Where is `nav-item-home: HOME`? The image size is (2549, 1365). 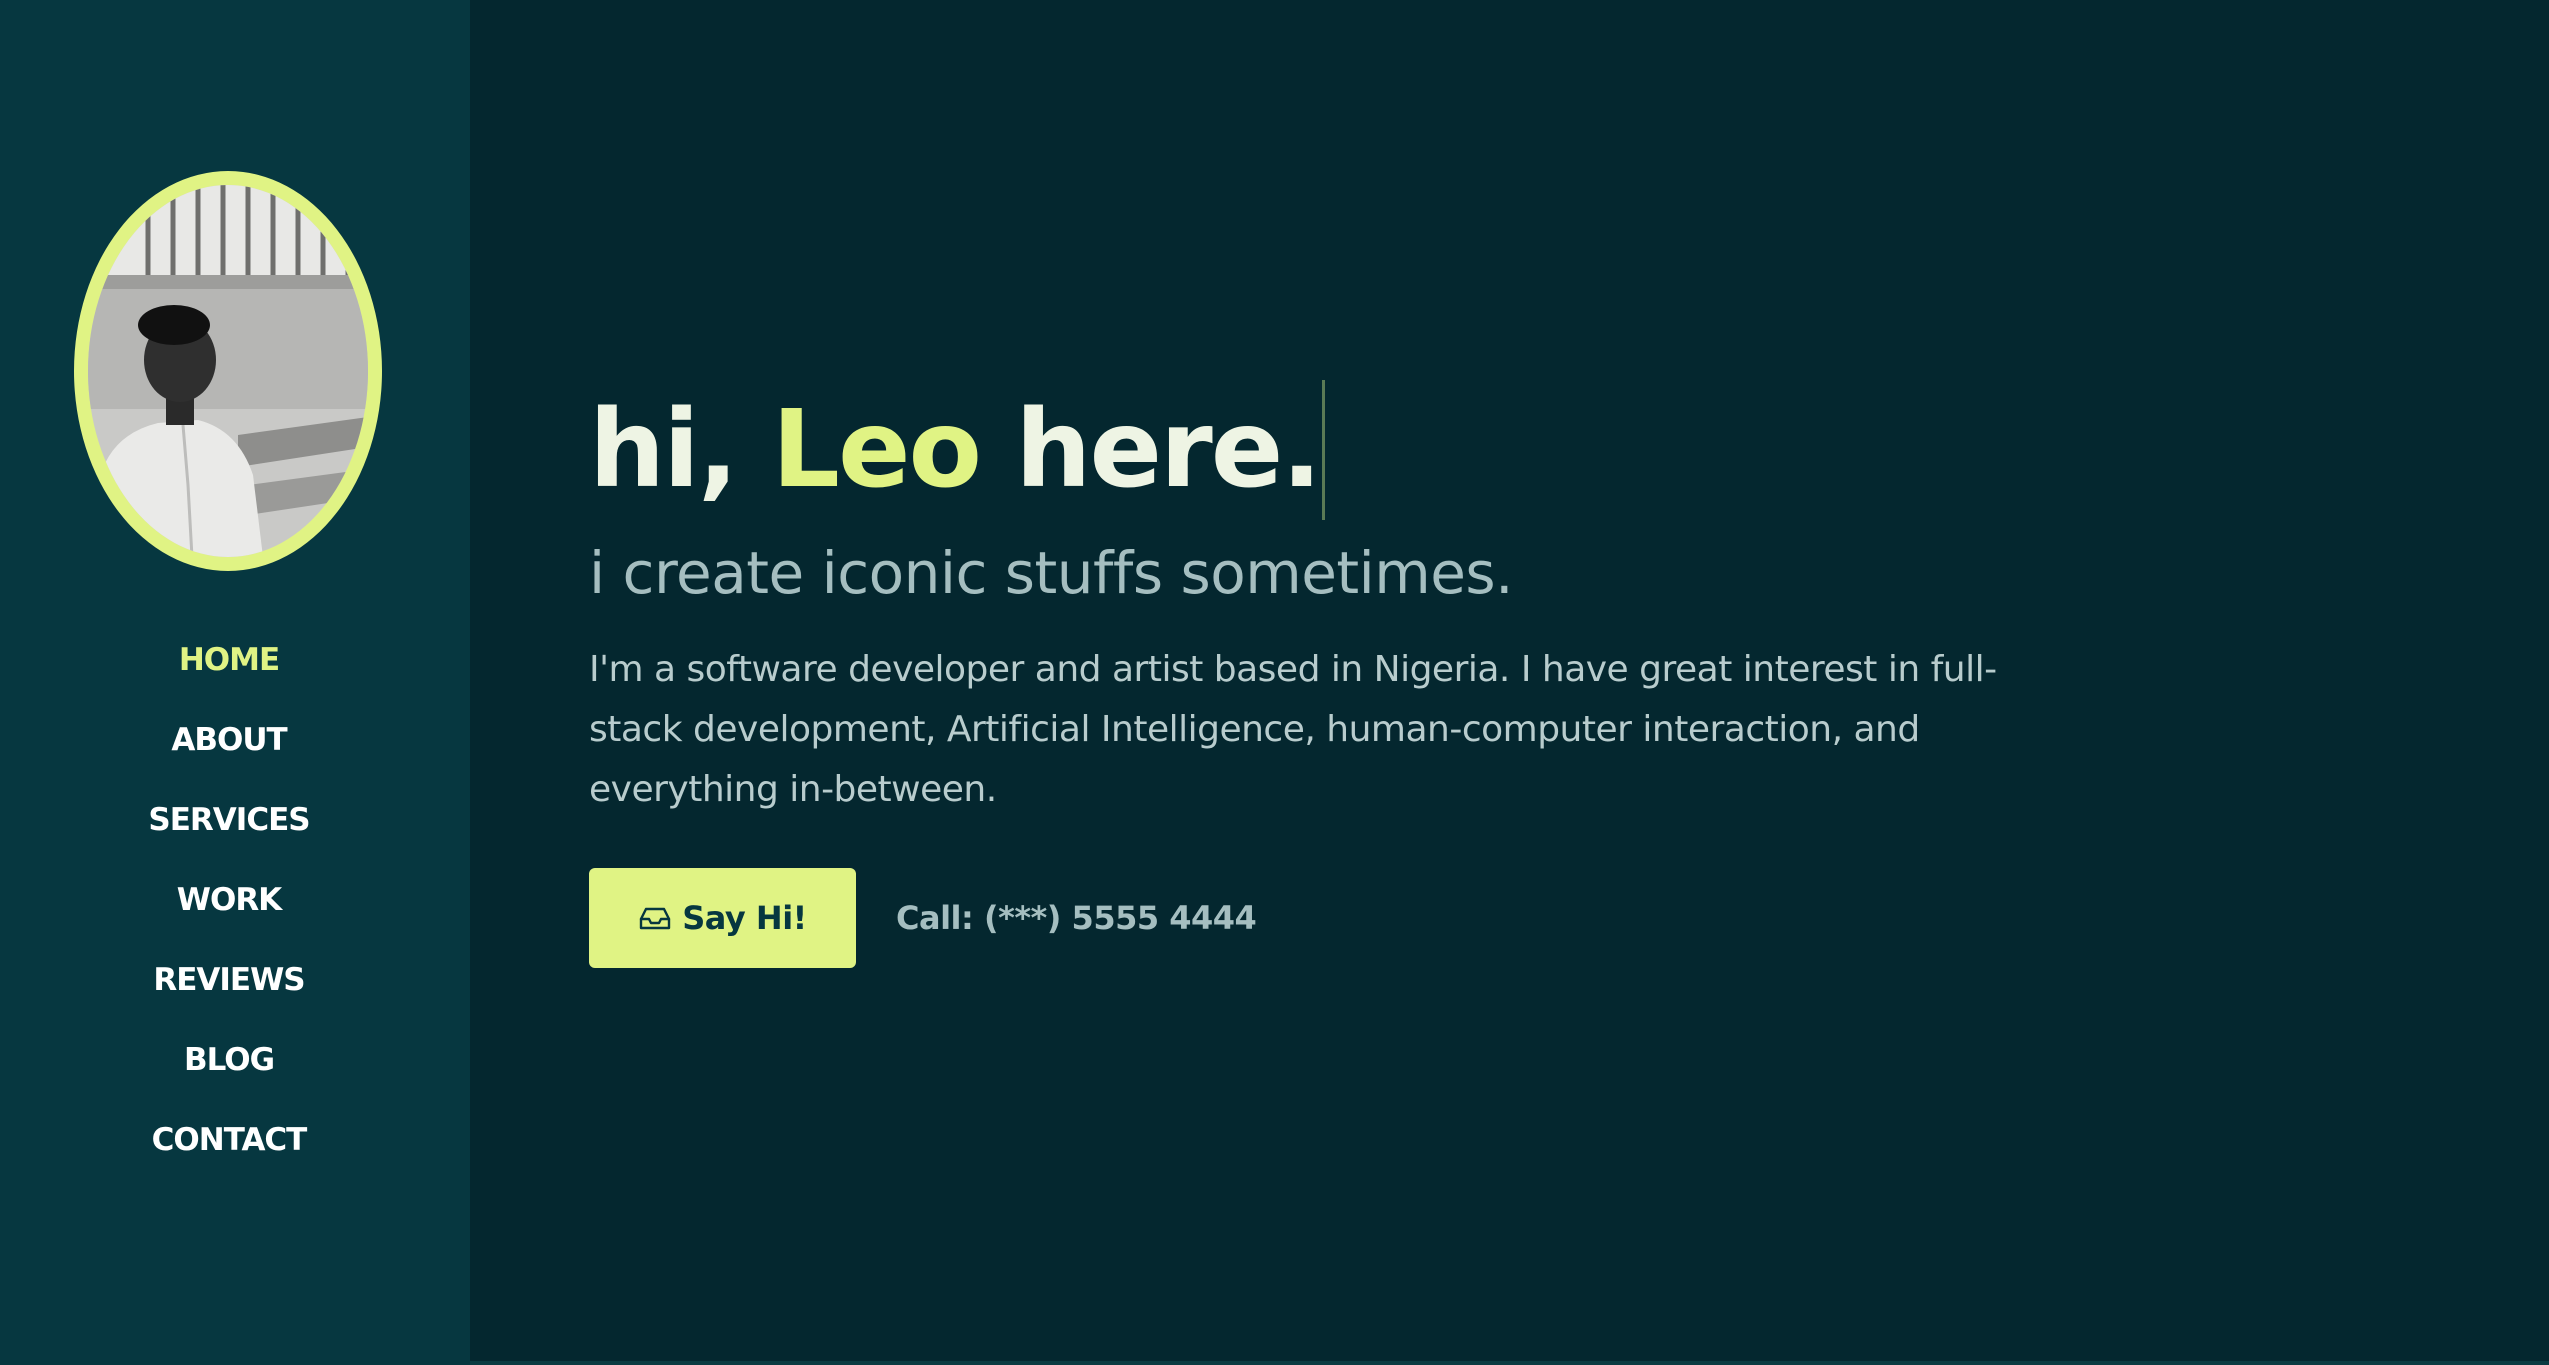 nav-item-home: HOME is located at coordinates (229, 680).